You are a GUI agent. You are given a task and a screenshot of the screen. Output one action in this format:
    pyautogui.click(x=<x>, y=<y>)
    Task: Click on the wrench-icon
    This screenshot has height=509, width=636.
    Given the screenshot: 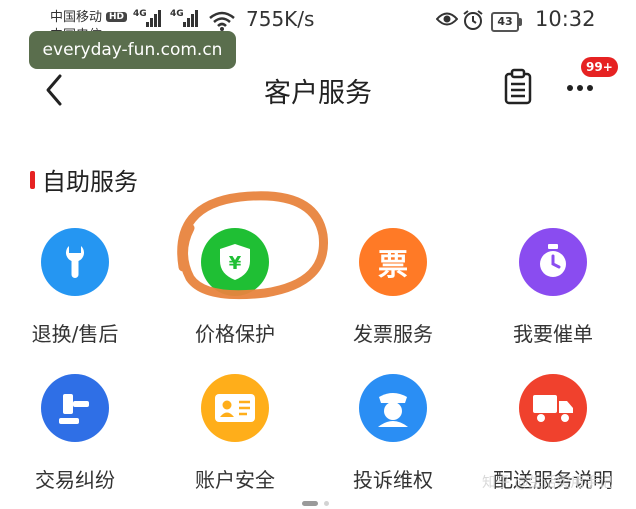 What is the action you would take?
    pyautogui.click(x=75, y=262)
    